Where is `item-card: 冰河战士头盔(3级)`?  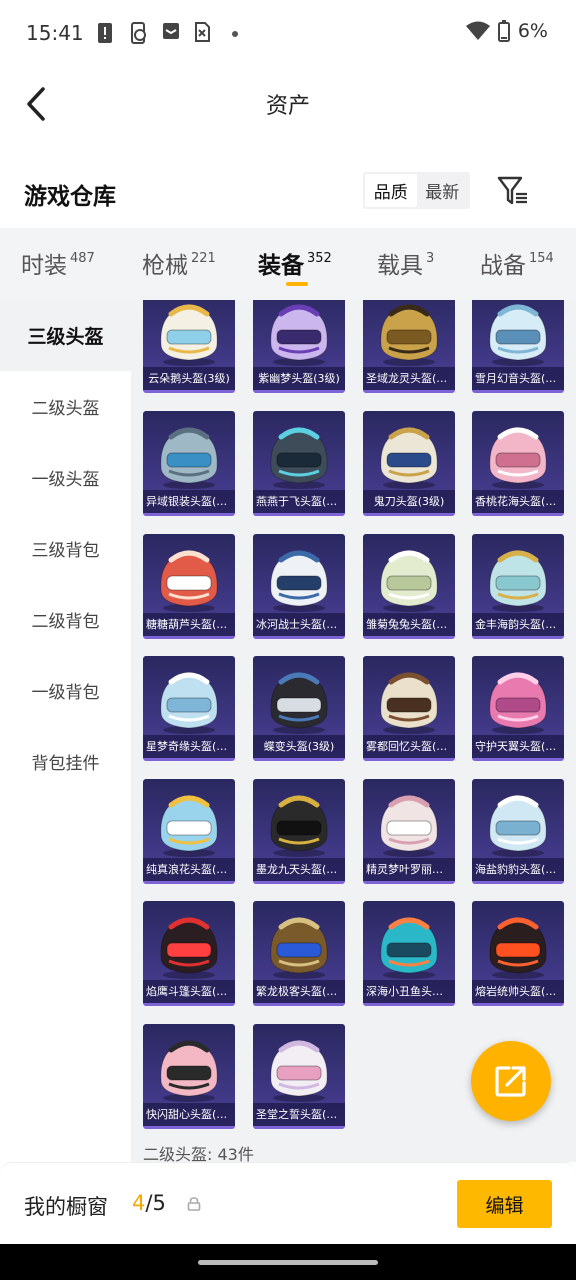 item-card: 冰河战士头盔(3级) is located at coordinates (299, 586).